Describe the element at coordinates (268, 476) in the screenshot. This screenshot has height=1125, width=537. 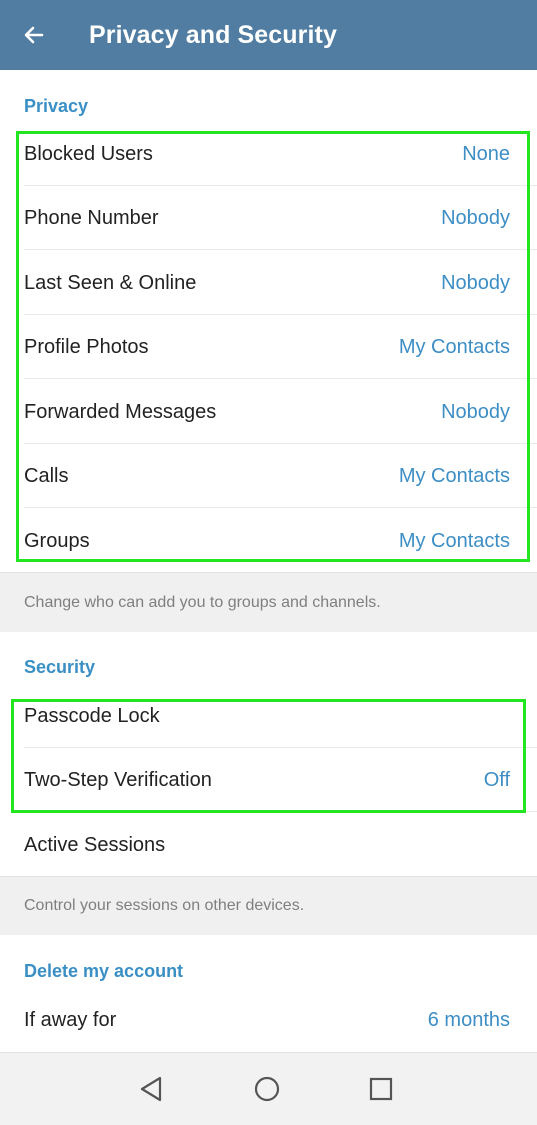
I see `calls-row: Calls My Contacts` at that location.